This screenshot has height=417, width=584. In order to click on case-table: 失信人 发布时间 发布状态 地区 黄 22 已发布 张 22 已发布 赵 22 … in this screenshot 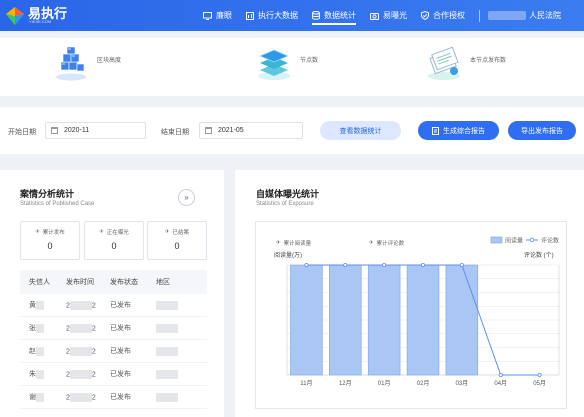, I will do `click(113, 339)`.